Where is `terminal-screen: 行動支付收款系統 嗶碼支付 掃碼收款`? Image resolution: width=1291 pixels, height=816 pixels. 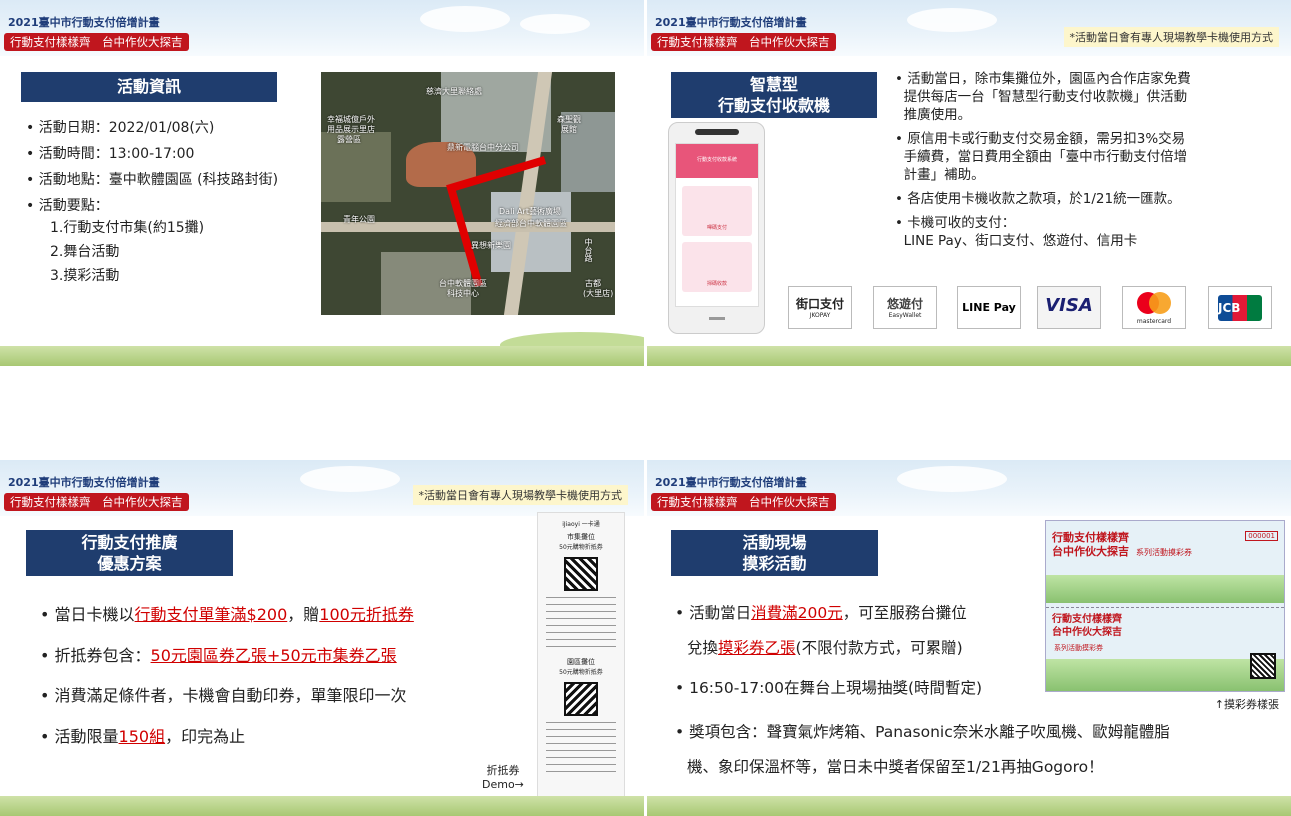
terminal-screen: 行動支付收款系統 嗶碼支付 掃碼收款 is located at coordinates (717, 225).